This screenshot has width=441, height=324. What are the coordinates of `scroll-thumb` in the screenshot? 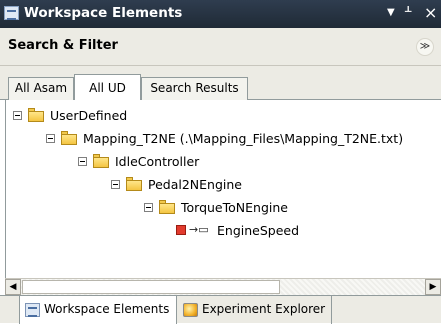 It's located at (151, 287).